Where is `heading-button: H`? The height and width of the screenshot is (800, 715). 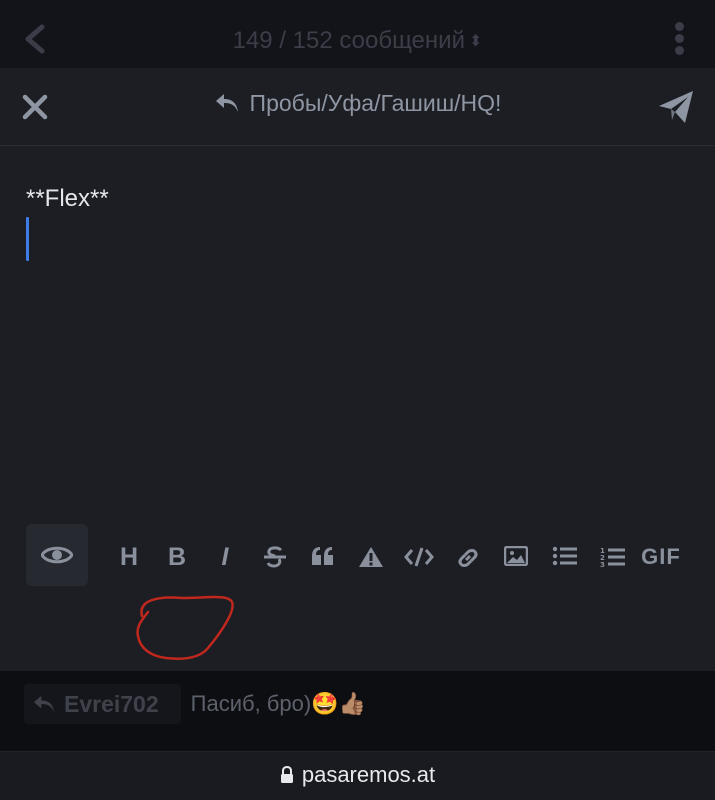 heading-button: H is located at coordinates (129, 557).